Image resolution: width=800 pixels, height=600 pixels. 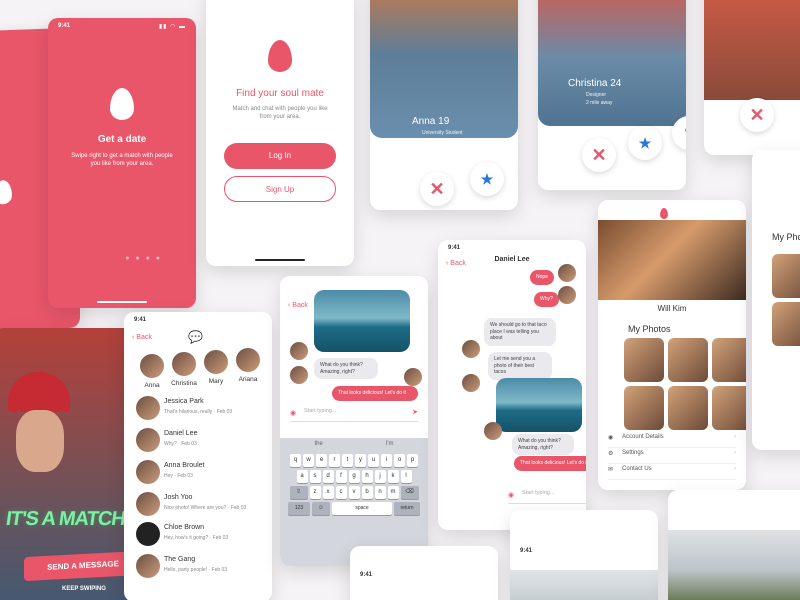 I want to click on key: t, so click(x=347, y=460).